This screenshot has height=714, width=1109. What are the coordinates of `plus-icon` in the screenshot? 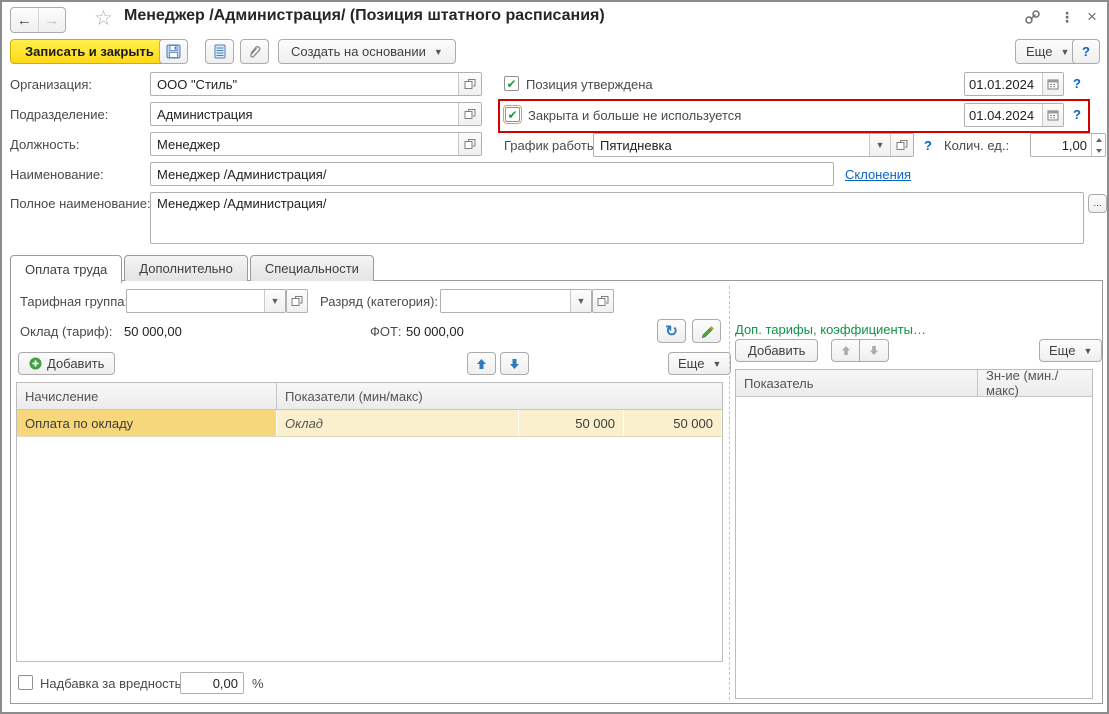 It's located at (35, 363).